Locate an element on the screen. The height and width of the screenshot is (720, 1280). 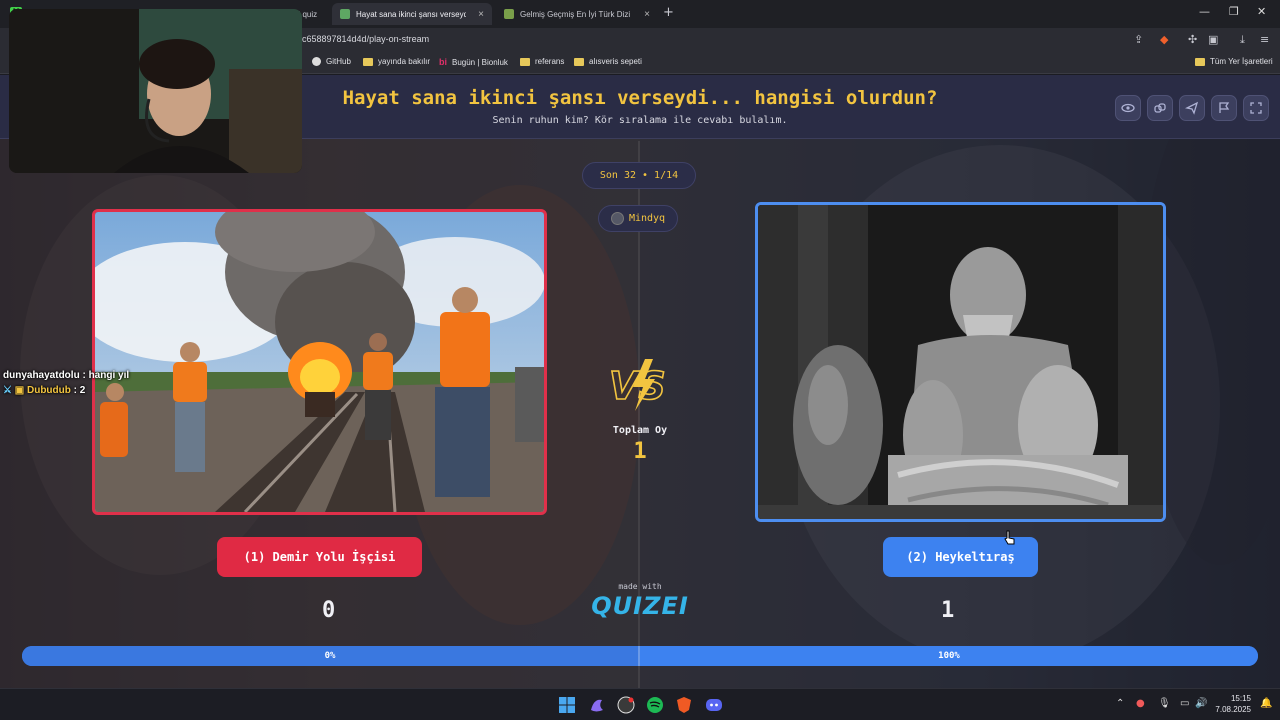
taskbar: ⌃ ● 🎙 ▭ 🔊 15:15 7.08.2025 🔔 is located at coordinates (640, 704).